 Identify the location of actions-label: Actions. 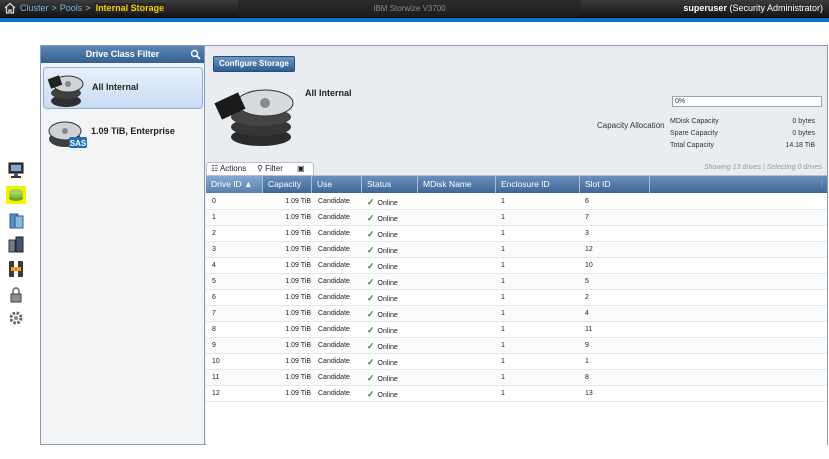
(233, 168).